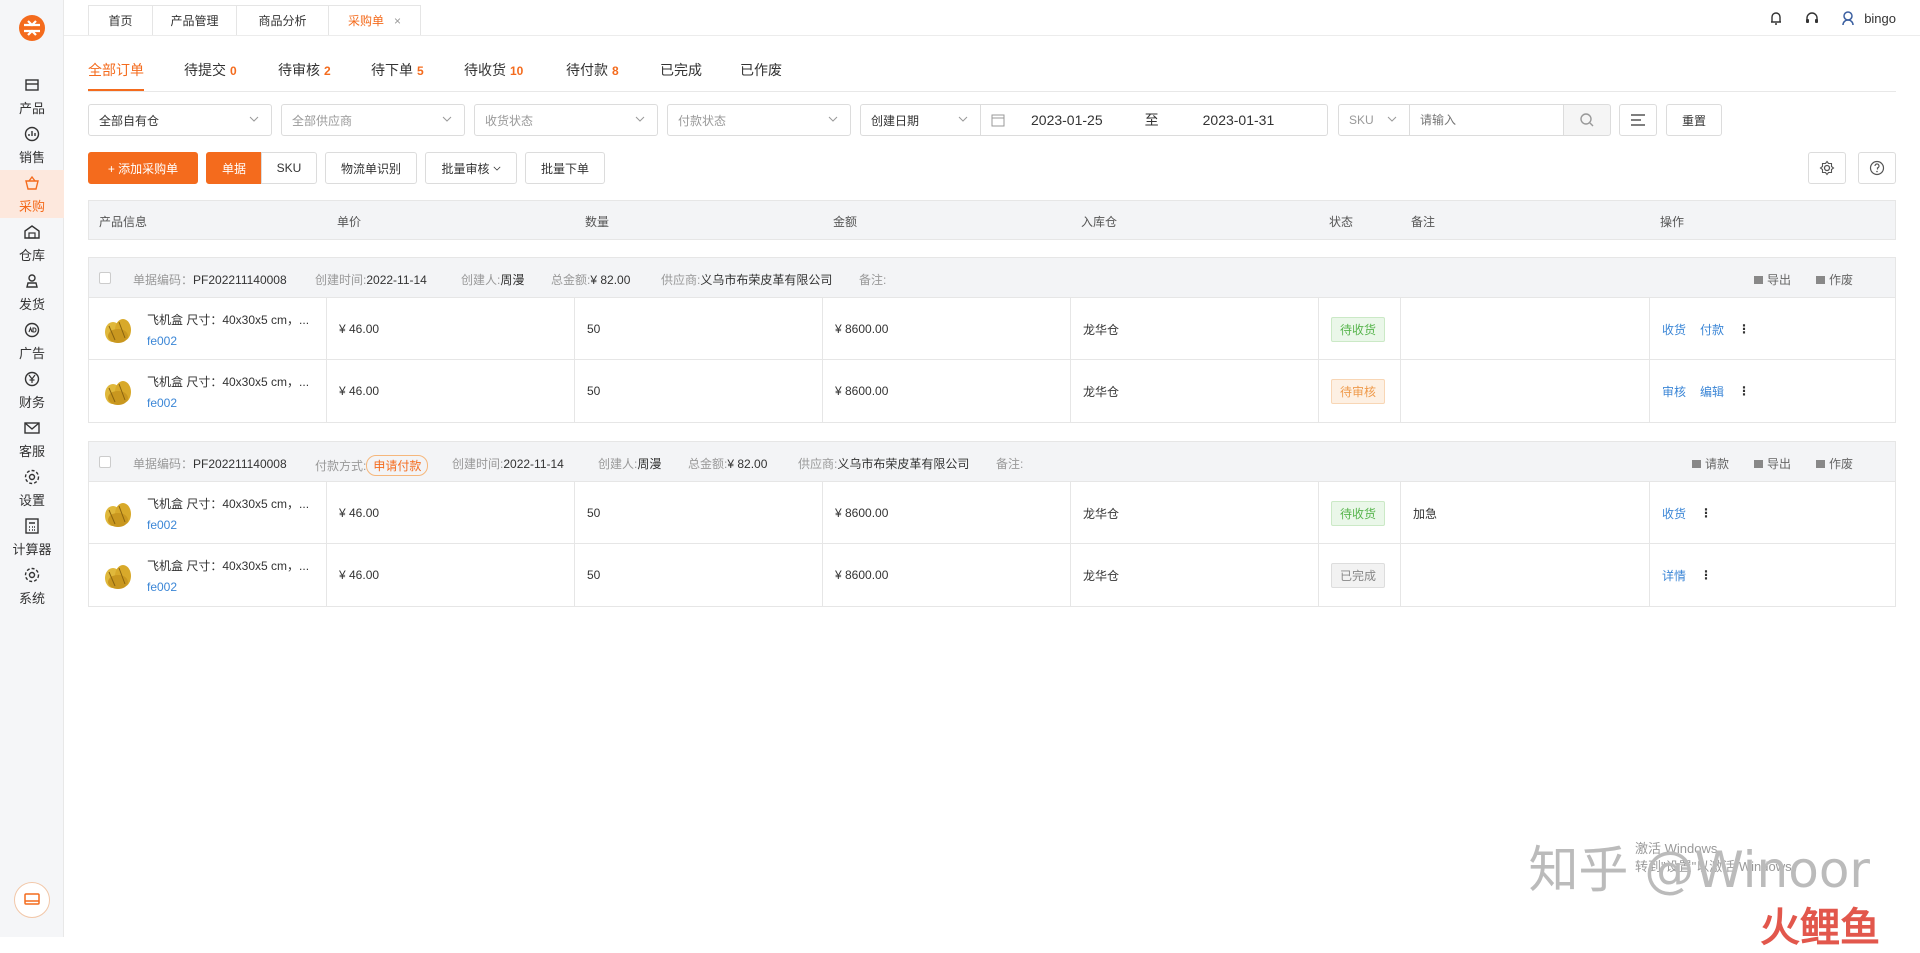 The image size is (1920, 953). Describe the element at coordinates (1712, 329) in the screenshot. I see `row-action-link: 付款` at that location.